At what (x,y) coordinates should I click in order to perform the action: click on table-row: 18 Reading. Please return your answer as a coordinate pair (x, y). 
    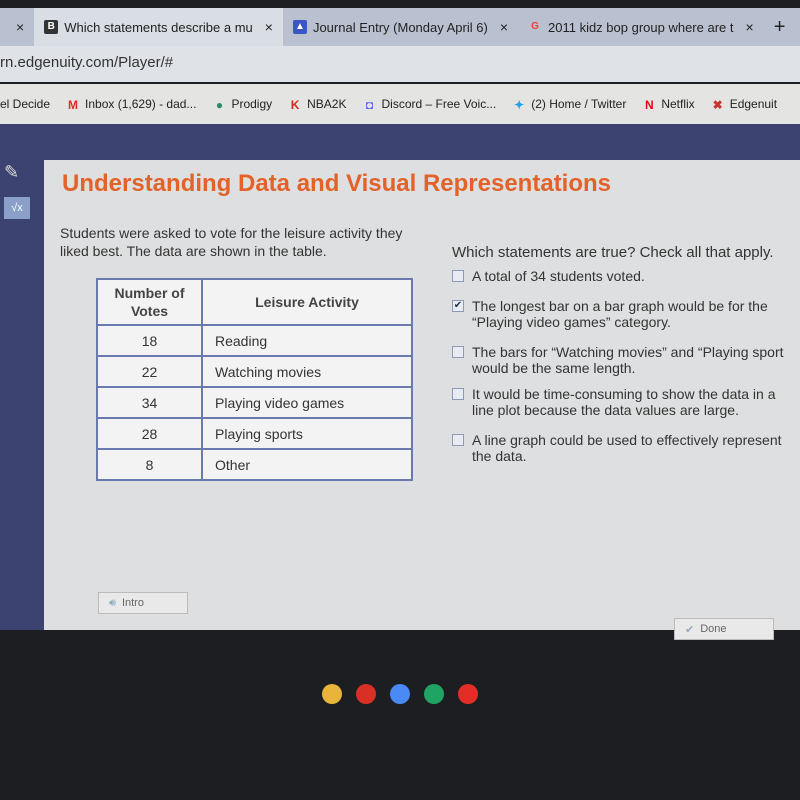
    Looking at the image, I should click on (254, 340).